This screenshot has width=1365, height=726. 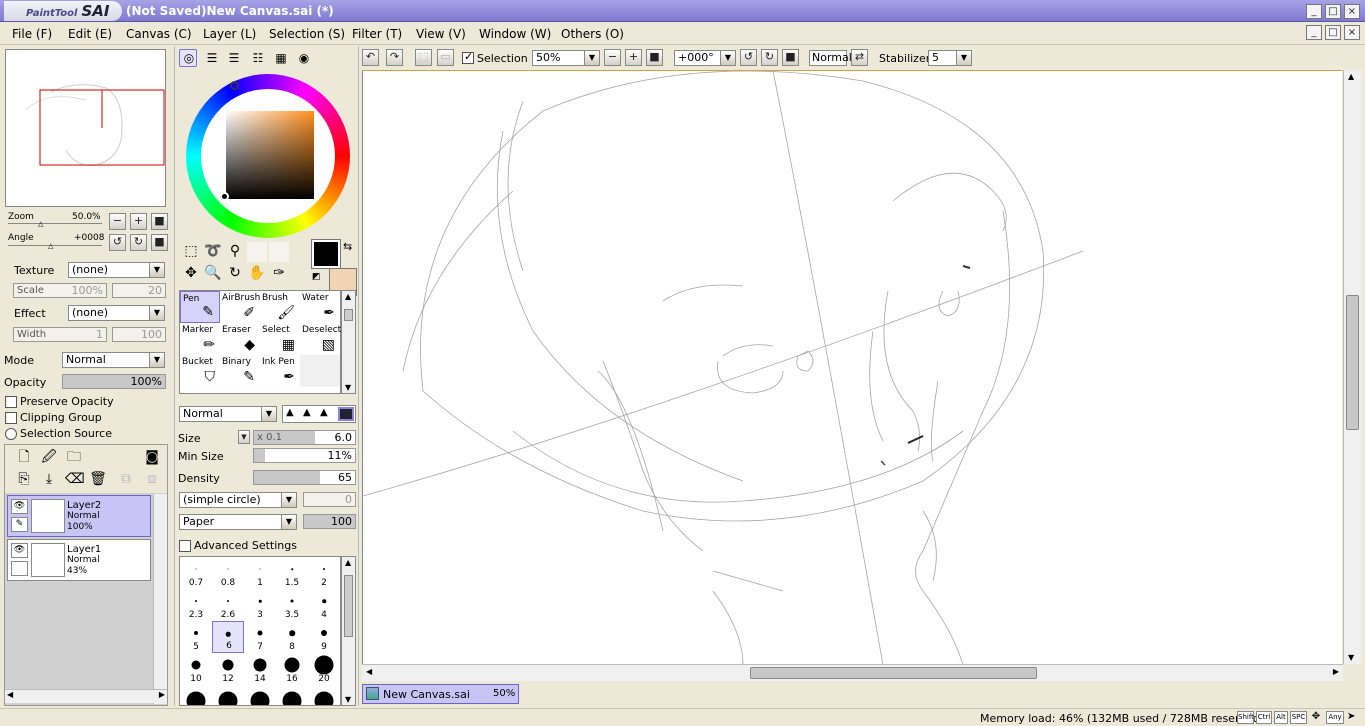 What do you see at coordinates (200, 371) in the screenshot?
I see `tool-bucket: Bucket ⛉` at bounding box center [200, 371].